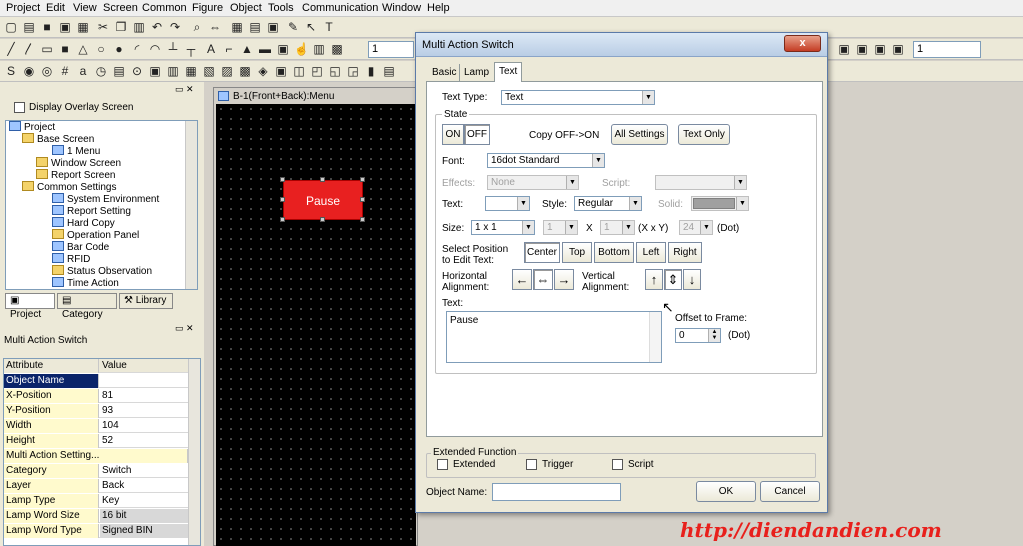 The width and height of the screenshot is (1023, 546). What do you see at coordinates (507, 203) in the screenshot?
I see `text-color-select: ▼` at bounding box center [507, 203].